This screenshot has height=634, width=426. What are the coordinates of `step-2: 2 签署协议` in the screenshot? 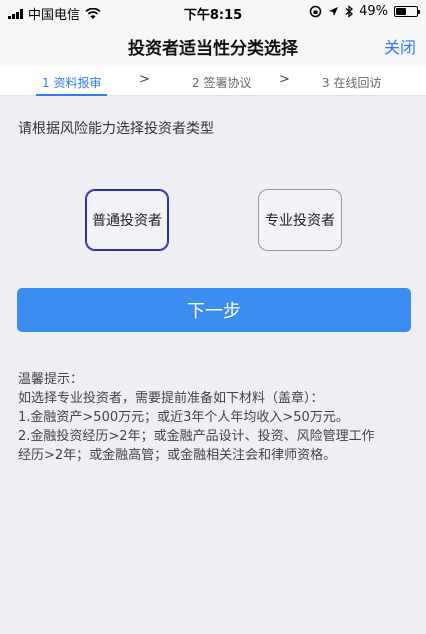 It's located at (222, 83).